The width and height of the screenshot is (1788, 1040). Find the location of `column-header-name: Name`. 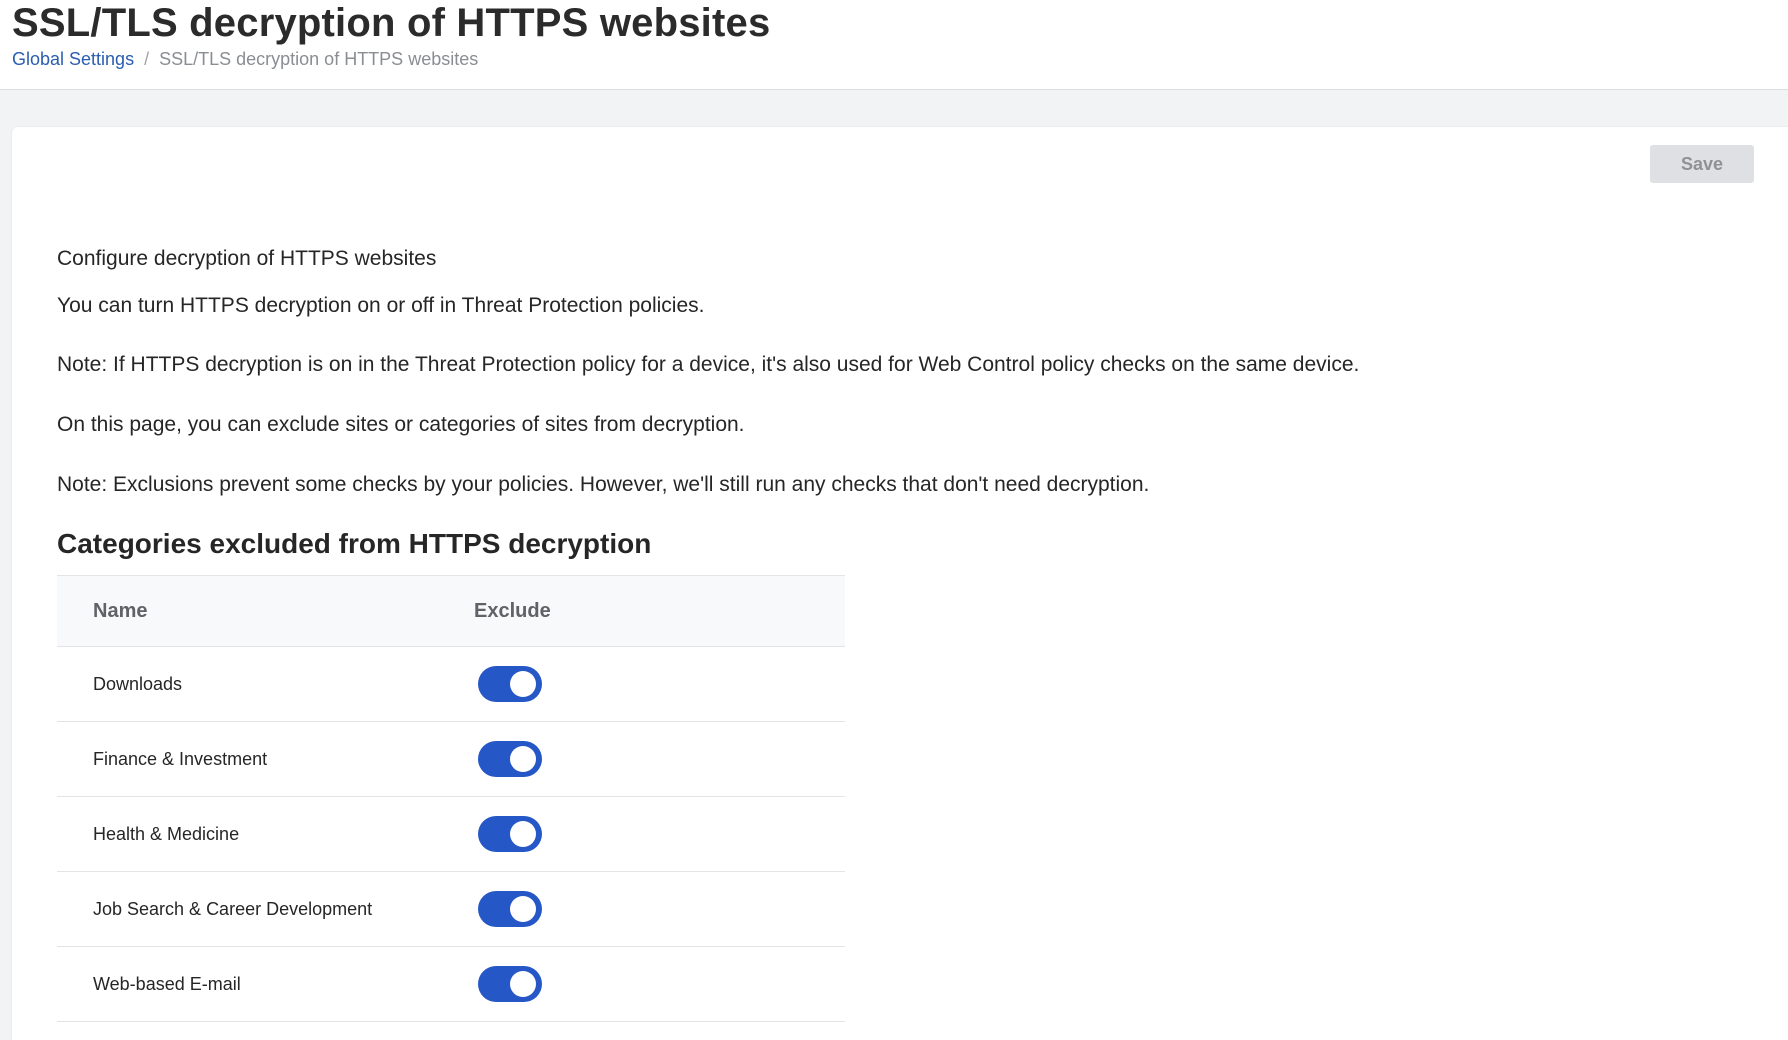

column-header-name: Name is located at coordinates (120, 610).